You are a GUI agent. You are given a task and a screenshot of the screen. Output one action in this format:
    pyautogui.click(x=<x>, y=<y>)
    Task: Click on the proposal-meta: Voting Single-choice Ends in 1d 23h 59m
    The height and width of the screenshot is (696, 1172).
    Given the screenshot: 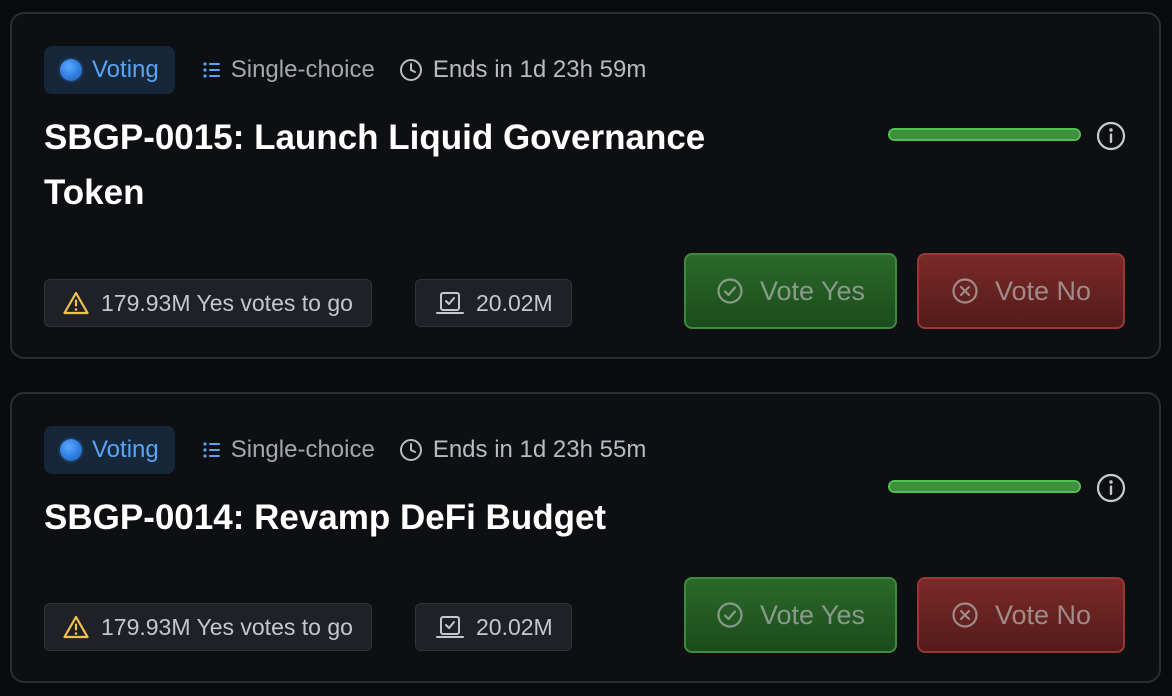 What is the action you would take?
    pyautogui.click(x=345, y=70)
    